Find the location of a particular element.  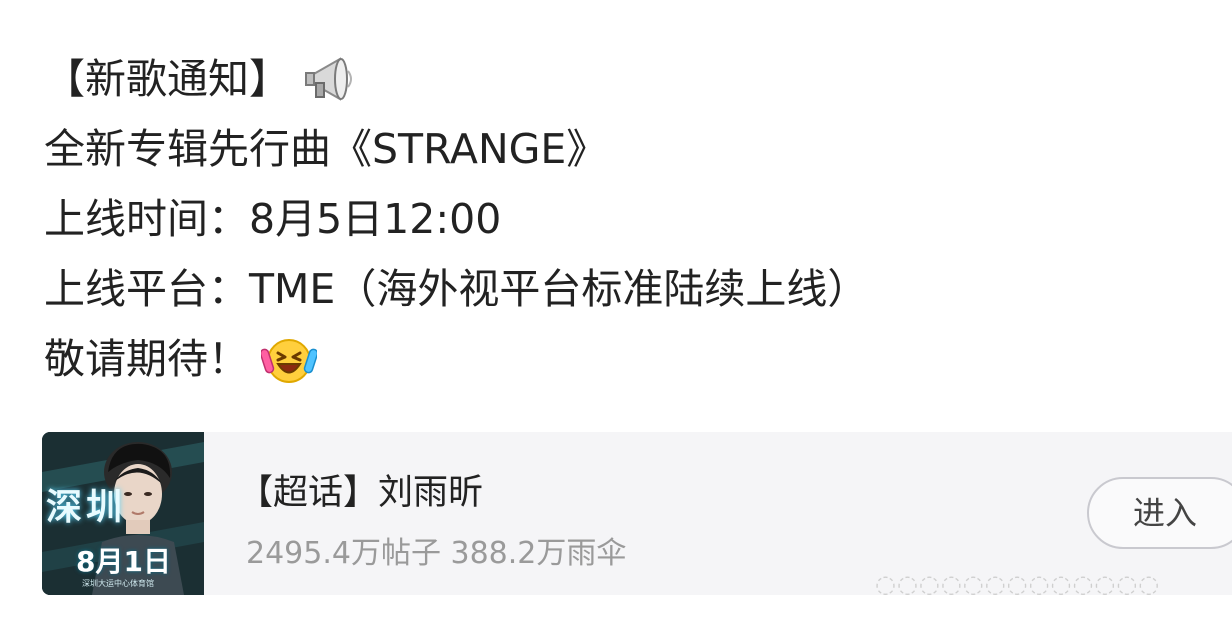

post-line-1: 【新歌通知】 is located at coordinates (619, 79).